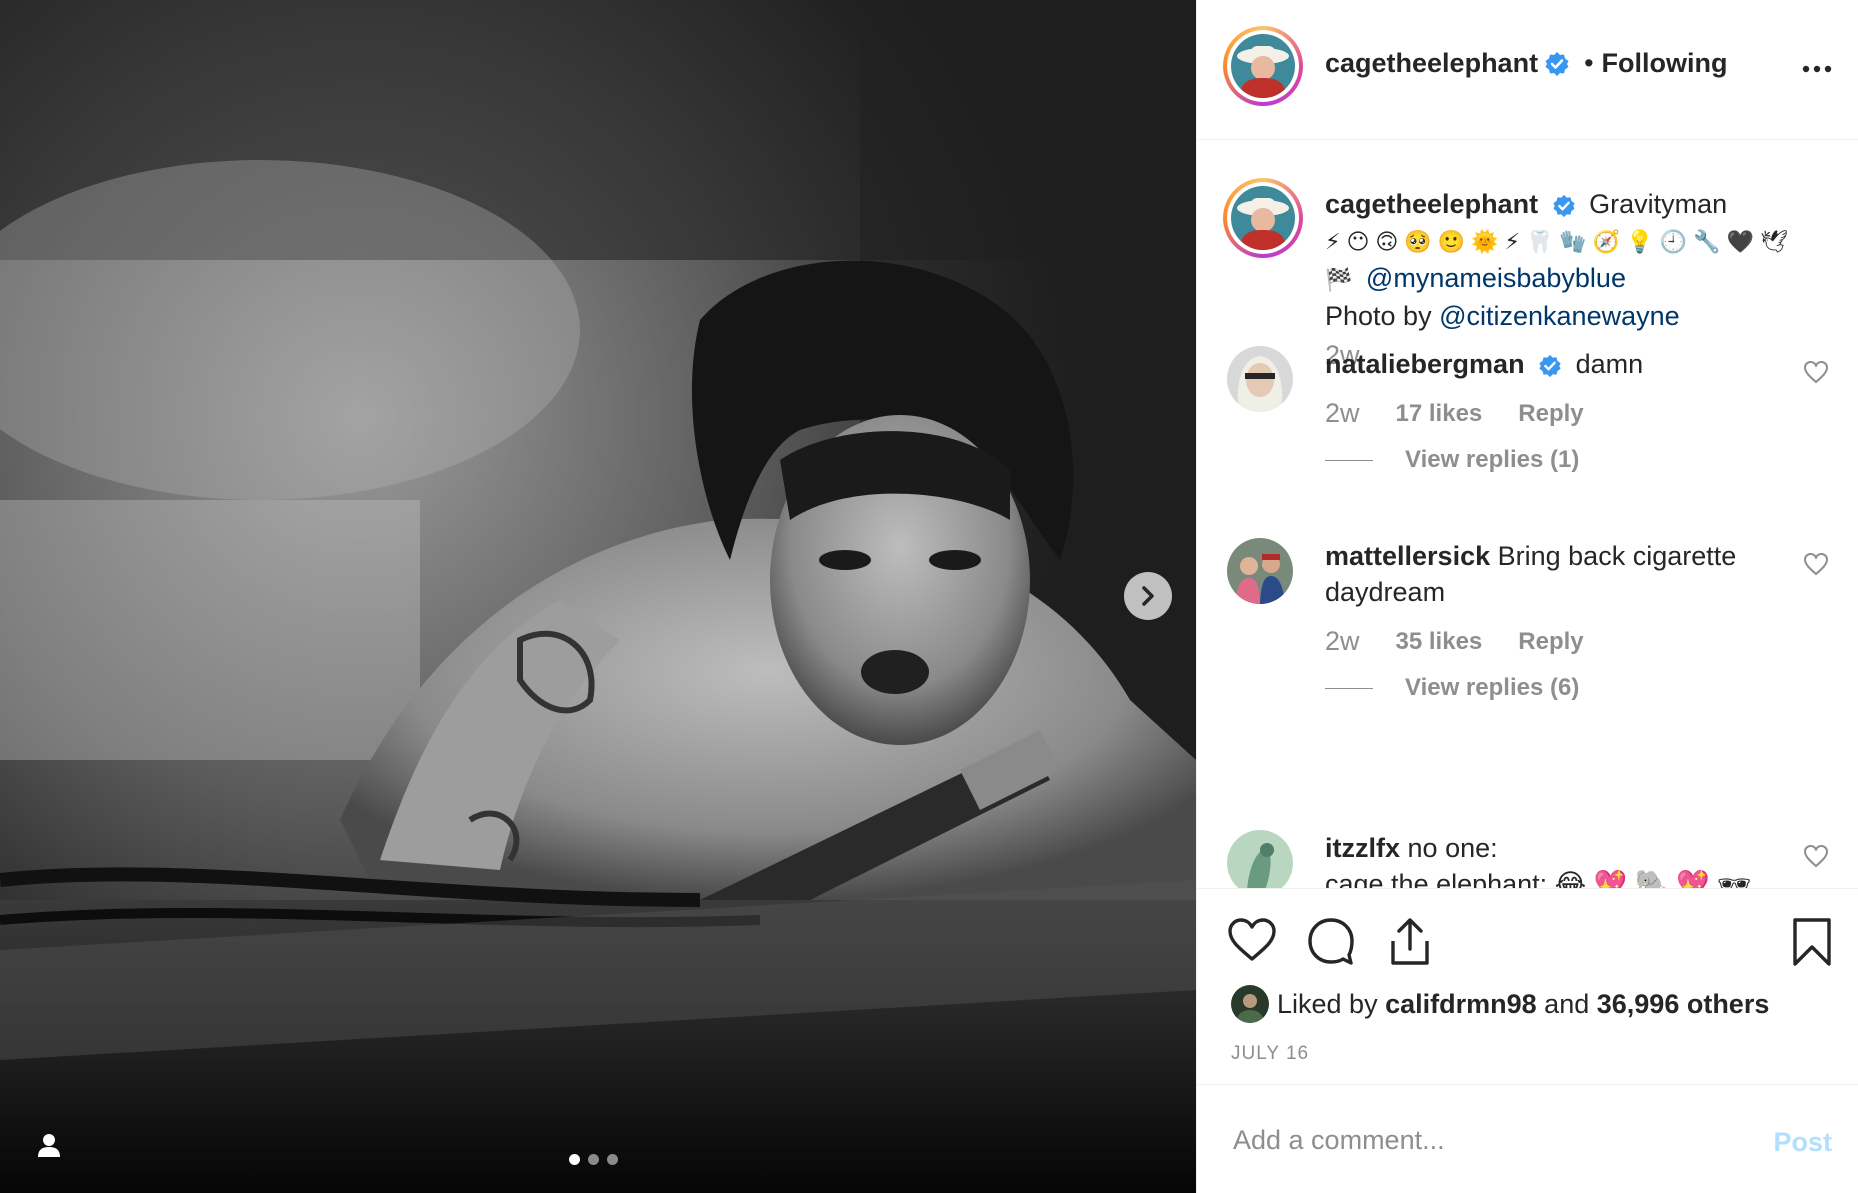 The image size is (1858, 1193). Describe the element at coordinates (1461, 1004) in the screenshot. I see `liked-by-user: califdrmn98` at that location.